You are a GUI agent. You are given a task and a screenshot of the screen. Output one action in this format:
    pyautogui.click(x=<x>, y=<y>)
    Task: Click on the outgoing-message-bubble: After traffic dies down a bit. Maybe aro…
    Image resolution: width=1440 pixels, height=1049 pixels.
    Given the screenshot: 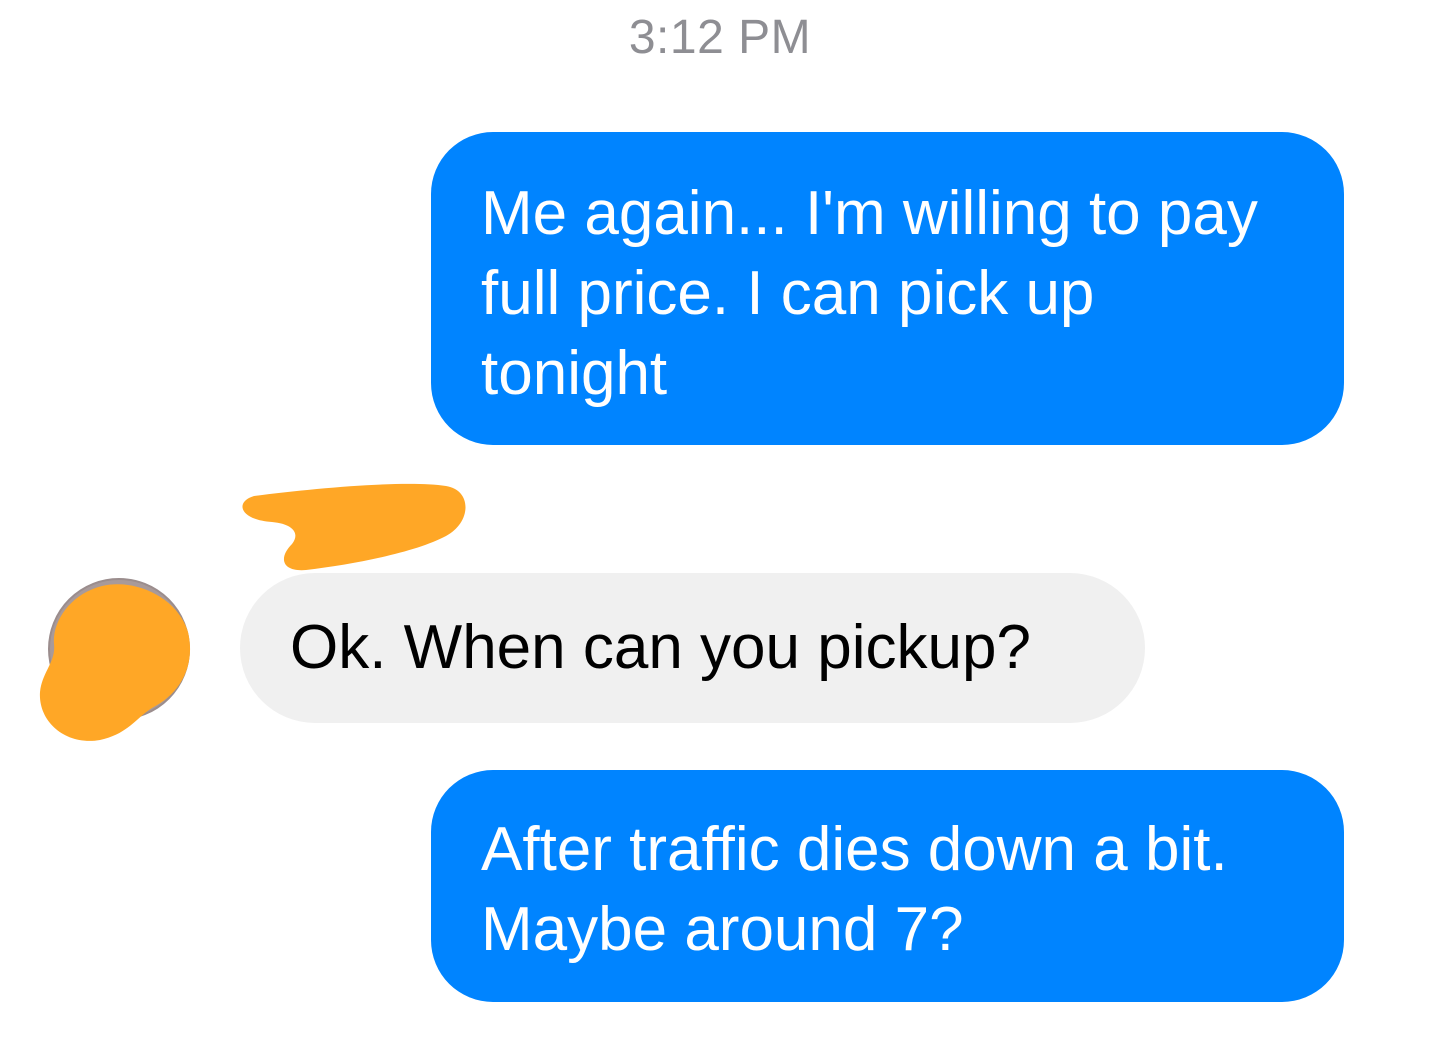 What is the action you would take?
    pyautogui.click(x=887, y=886)
    